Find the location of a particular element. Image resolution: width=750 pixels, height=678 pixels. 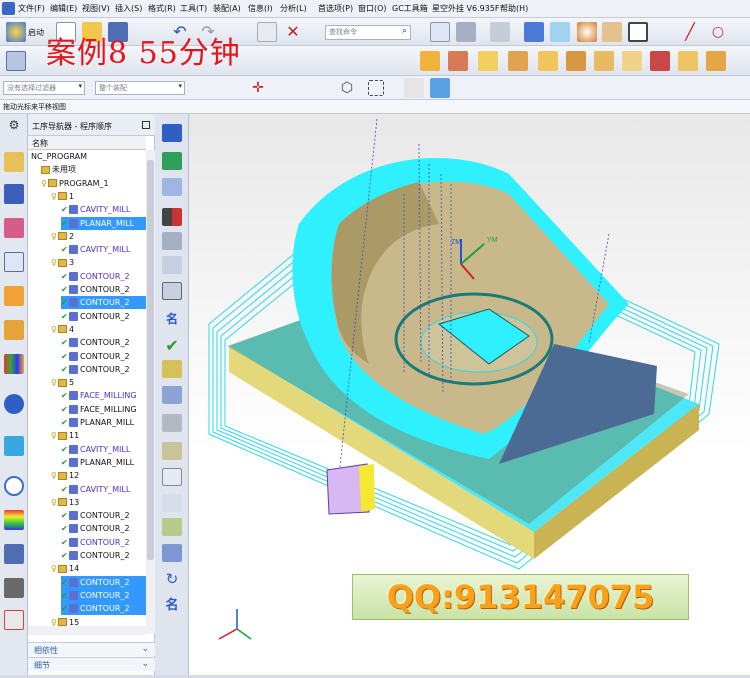

system-scenes-icon is located at coordinates (14, 588).